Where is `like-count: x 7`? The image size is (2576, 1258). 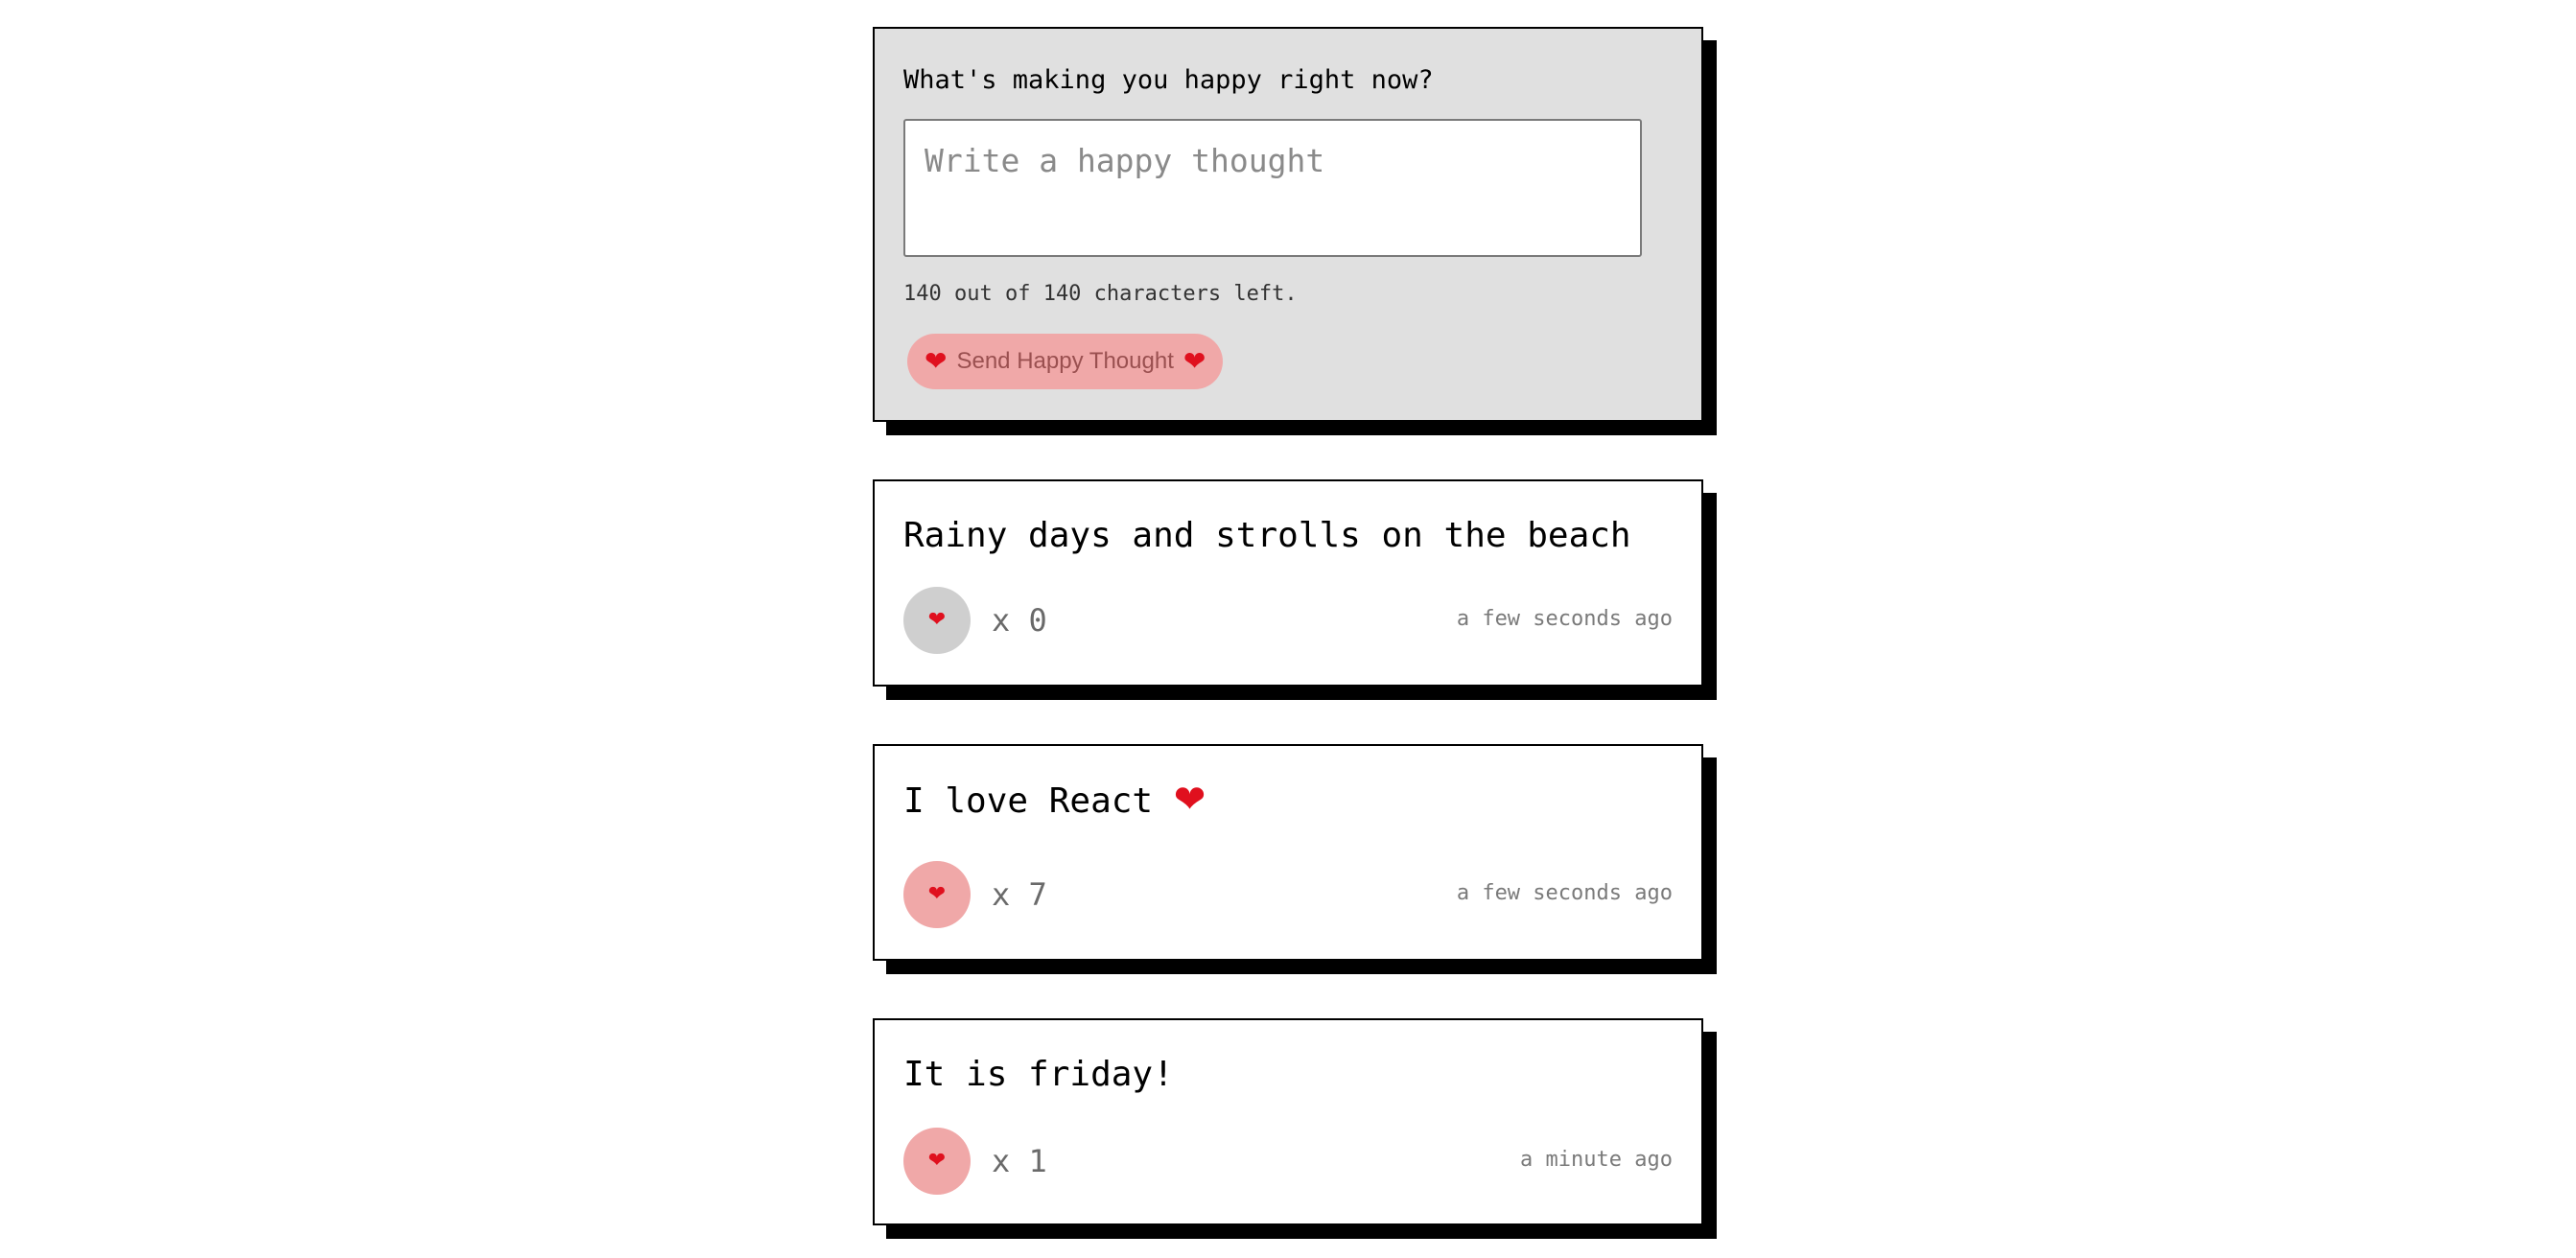
like-count: x 7 is located at coordinates (1019, 894).